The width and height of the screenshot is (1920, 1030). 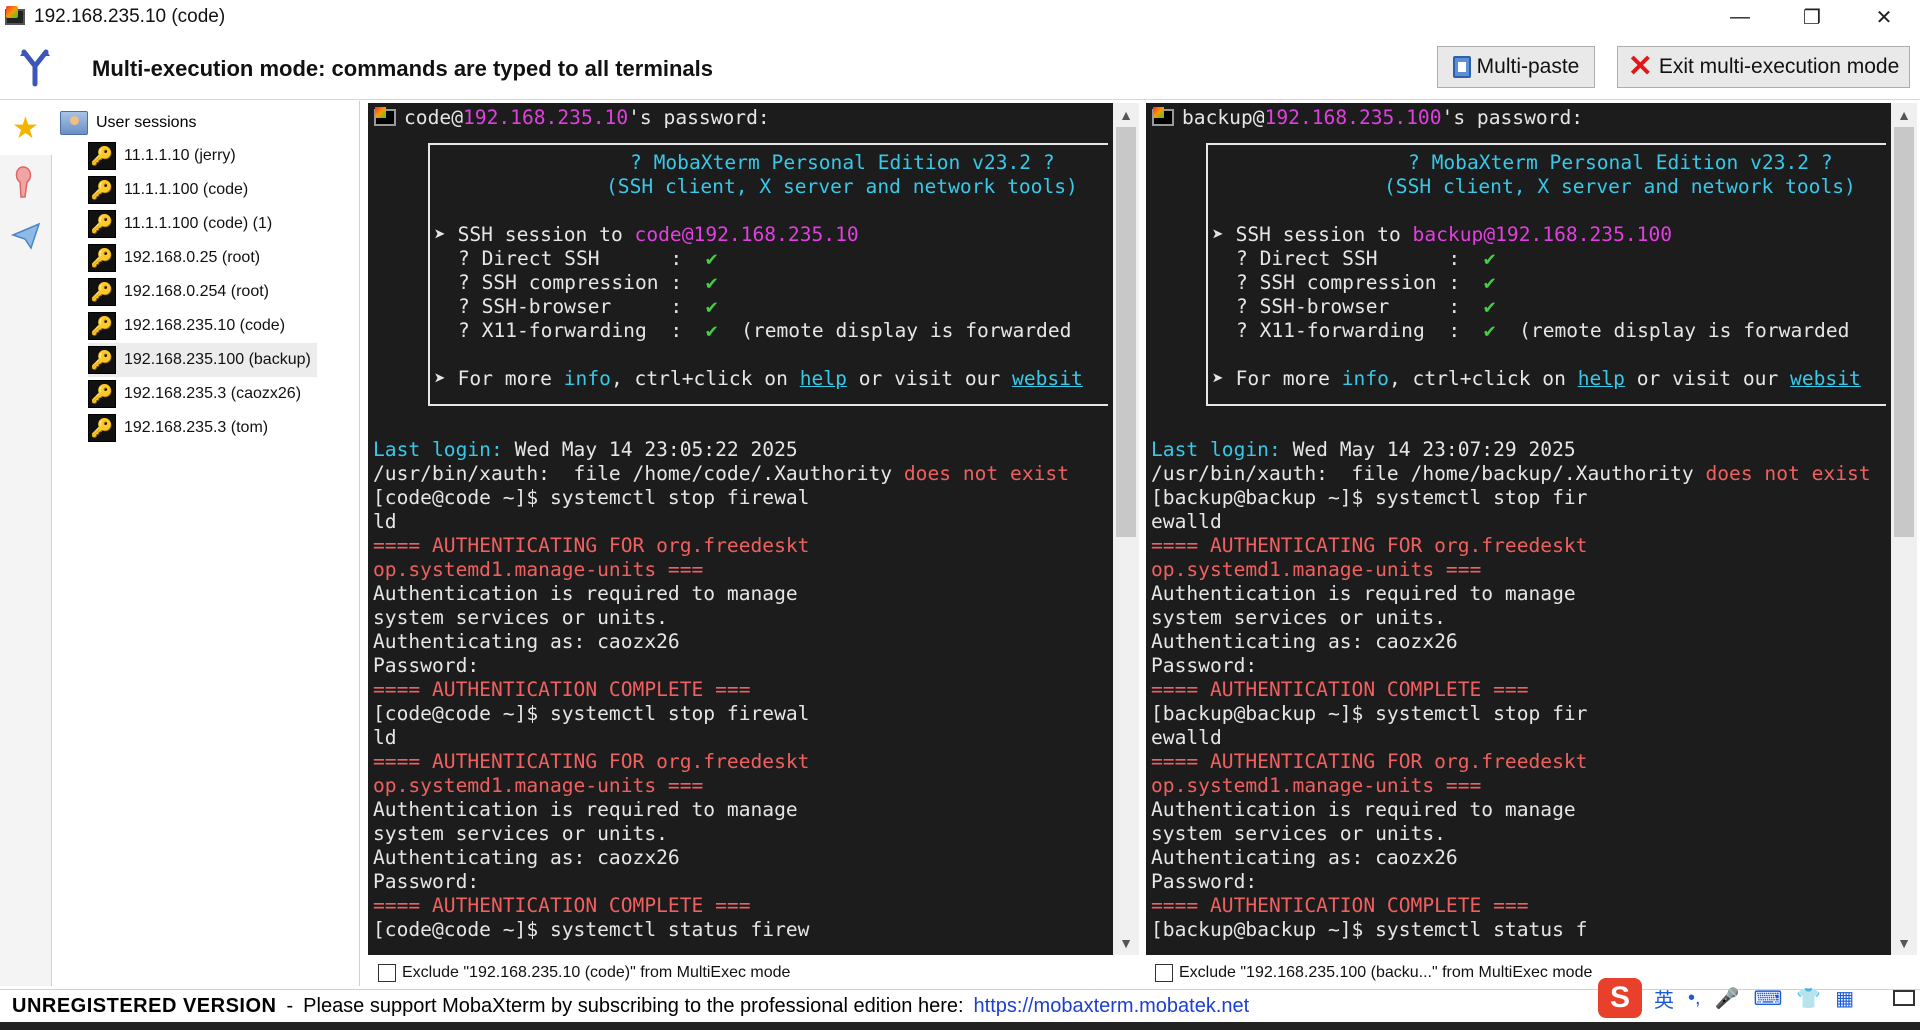 What do you see at coordinates (1620, 998) in the screenshot?
I see `sogou-logo-icon: S` at bounding box center [1620, 998].